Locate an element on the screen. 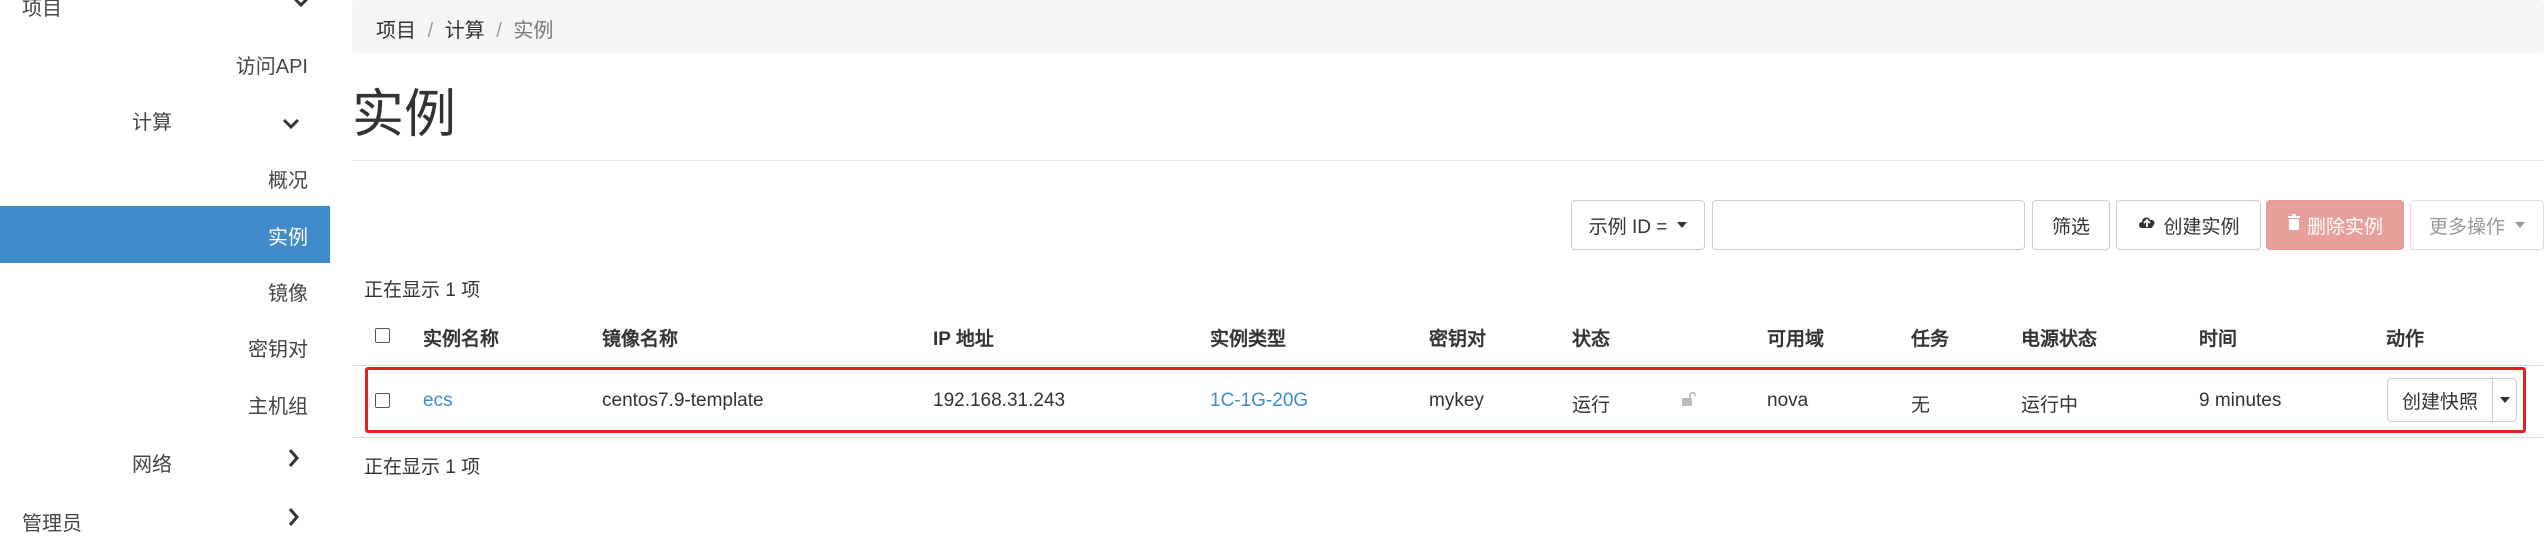 Image resolution: width=2544 pixels, height=541 pixels. sidebar-item-keypairs: 密钥对 is located at coordinates (278, 347).